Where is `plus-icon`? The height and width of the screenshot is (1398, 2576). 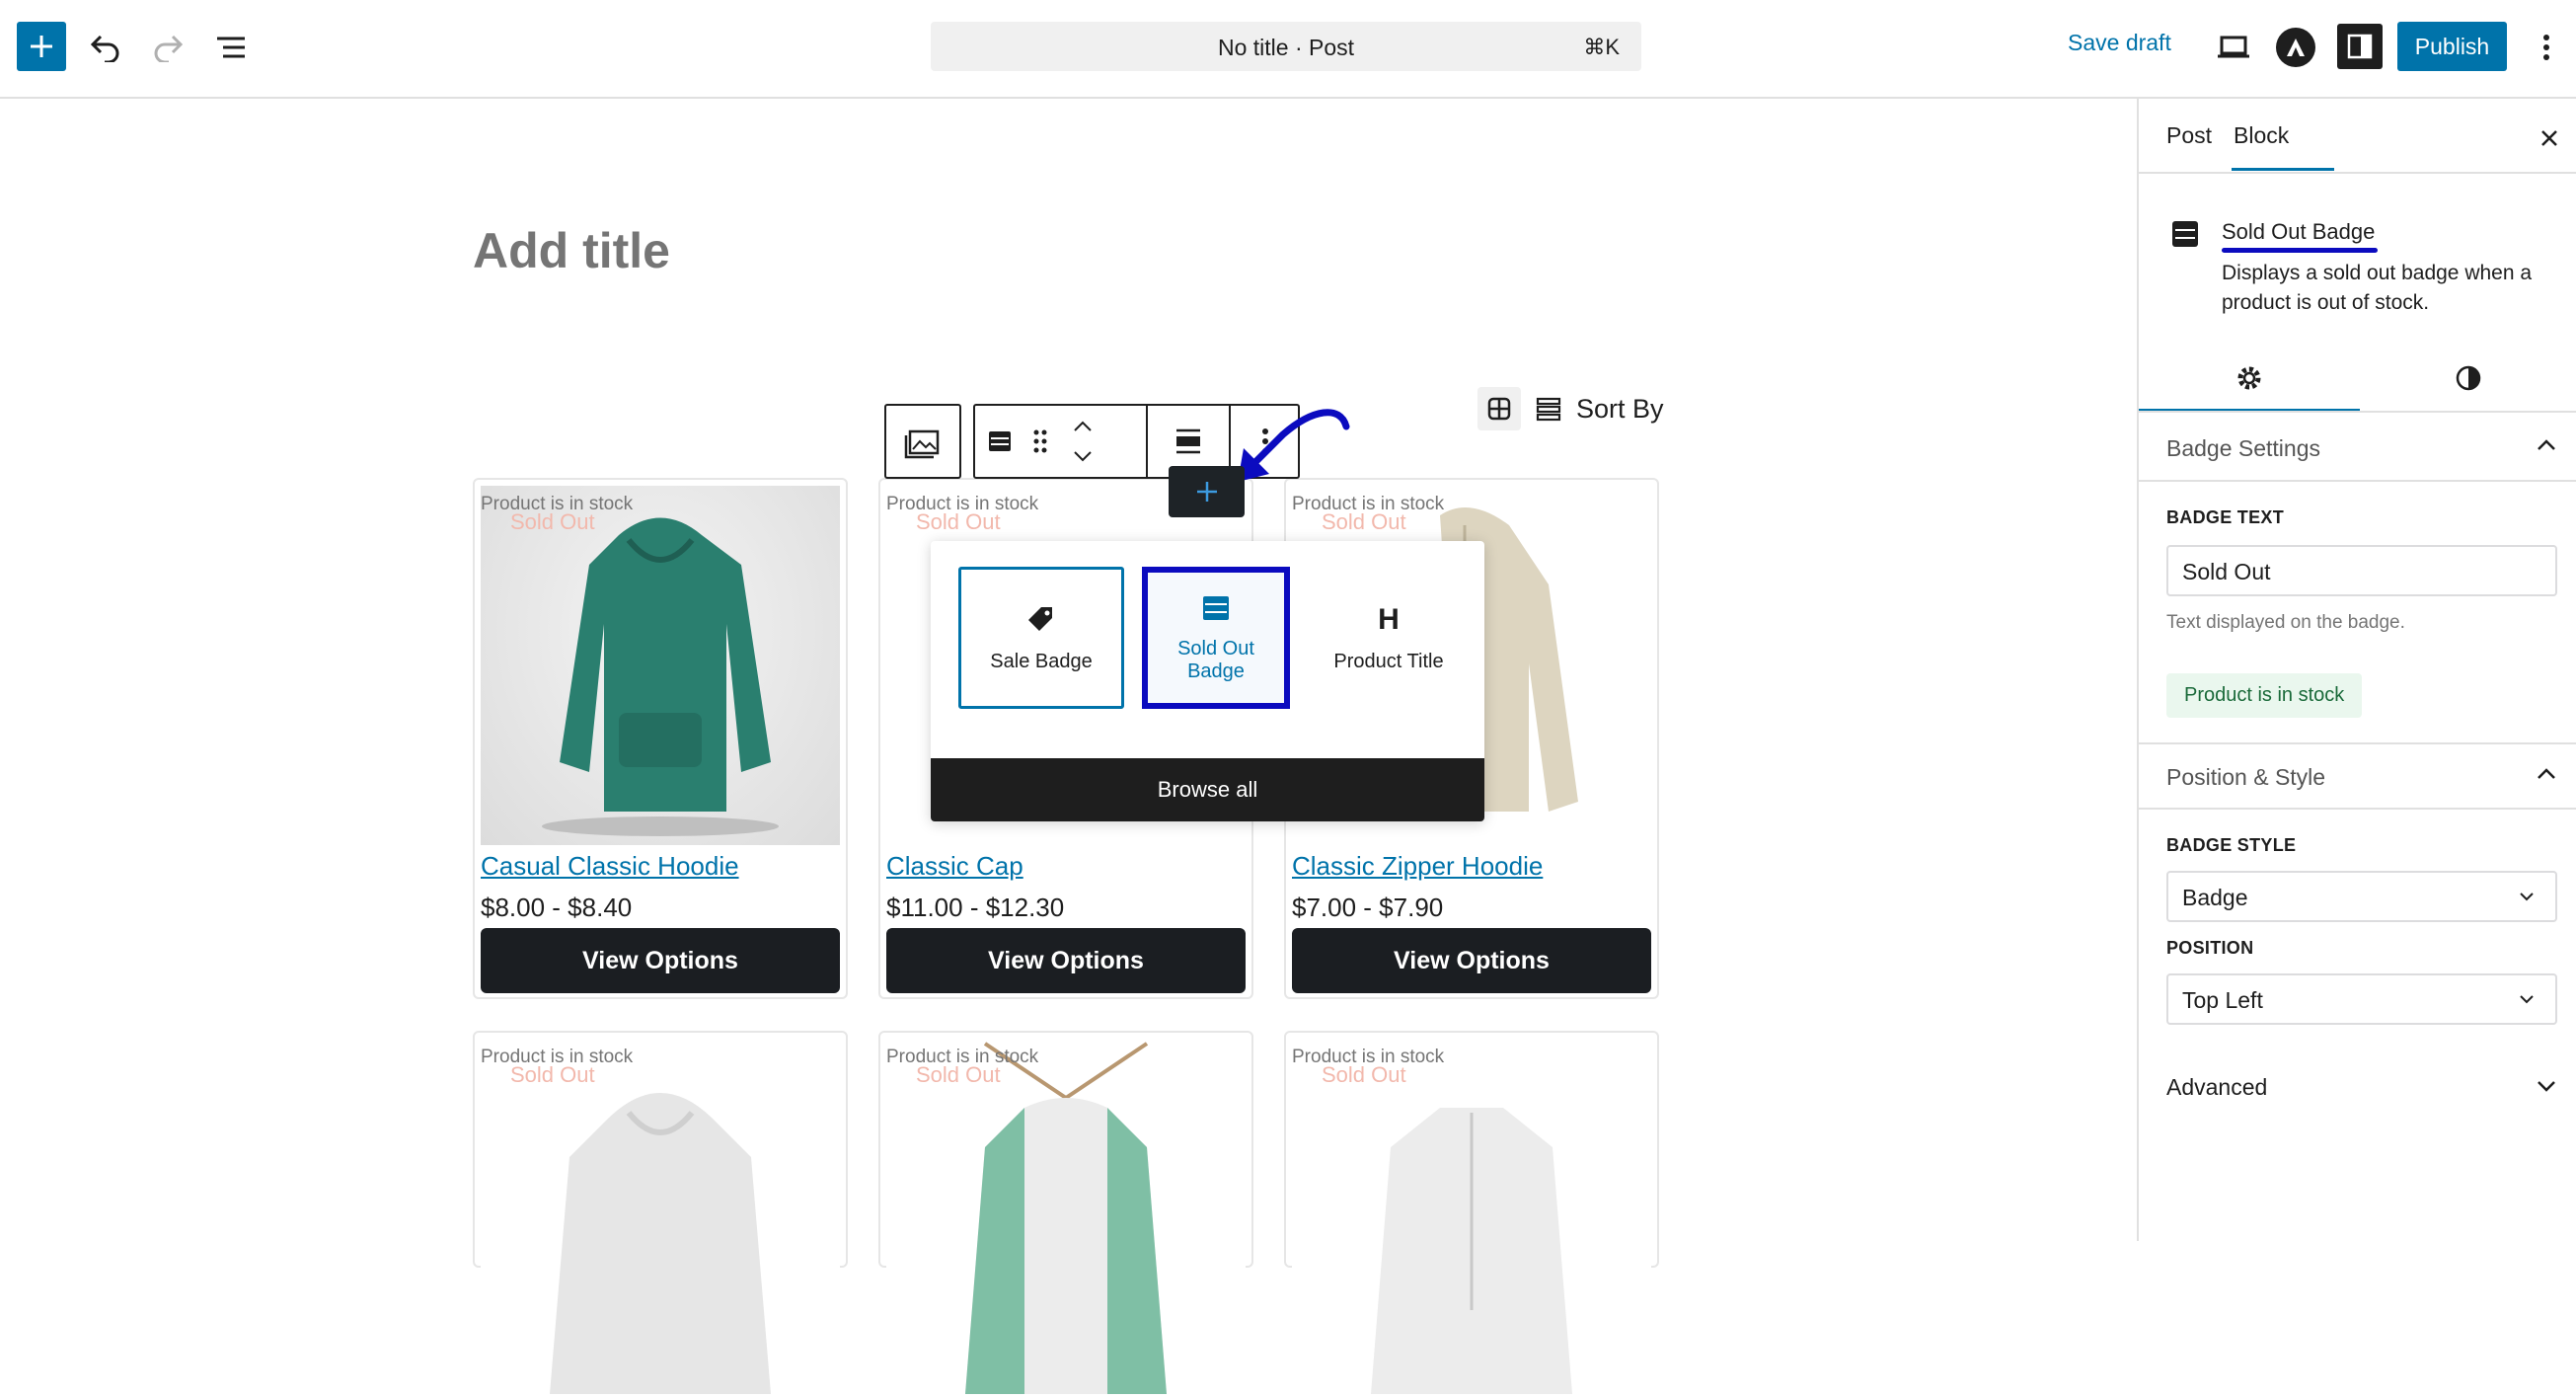
plus-icon is located at coordinates (1206, 492).